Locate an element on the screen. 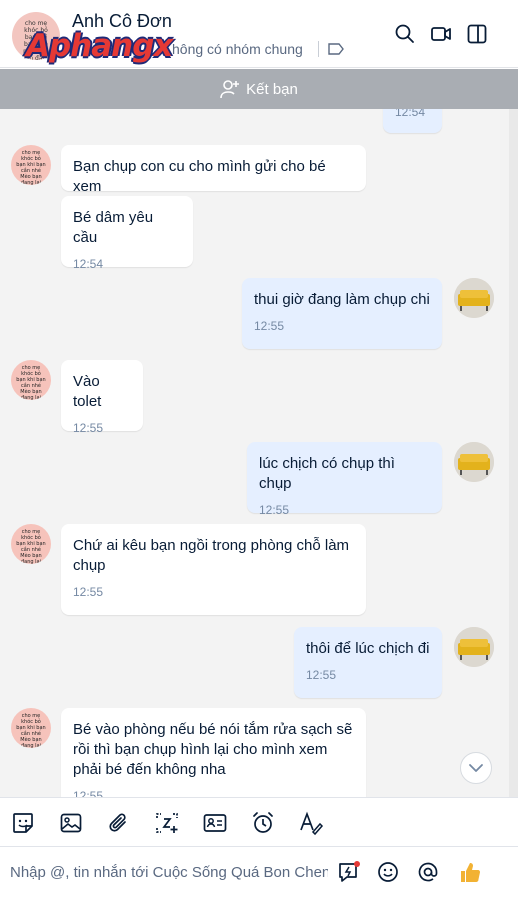  screenshot-icon is located at coordinates (167, 823).